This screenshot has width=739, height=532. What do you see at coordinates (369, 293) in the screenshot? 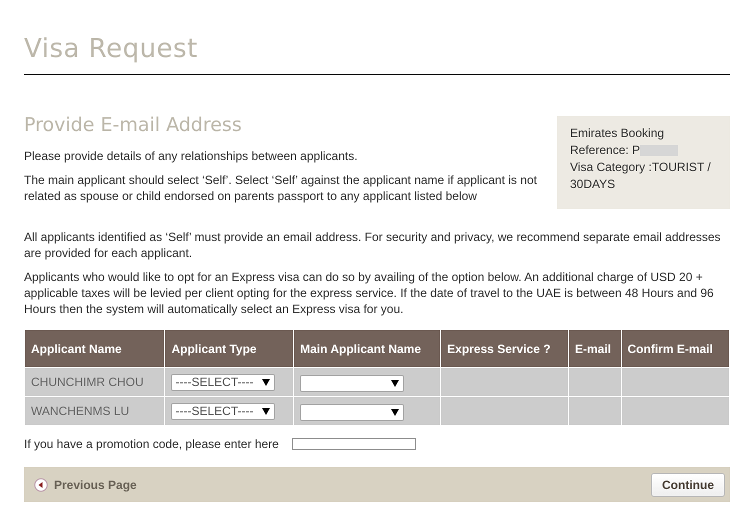
I see `paragraph: Applicants who would like to opt for an Express visa can do so by availing of the option below. An additional charge of USD 20 + applicable taxes will be levied per client opting for the express service. If the date of travel to the UAE is between 48 Hours and 96 Hours then the system will automatically select an Express visa for you.` at bounding box center [369, 293].